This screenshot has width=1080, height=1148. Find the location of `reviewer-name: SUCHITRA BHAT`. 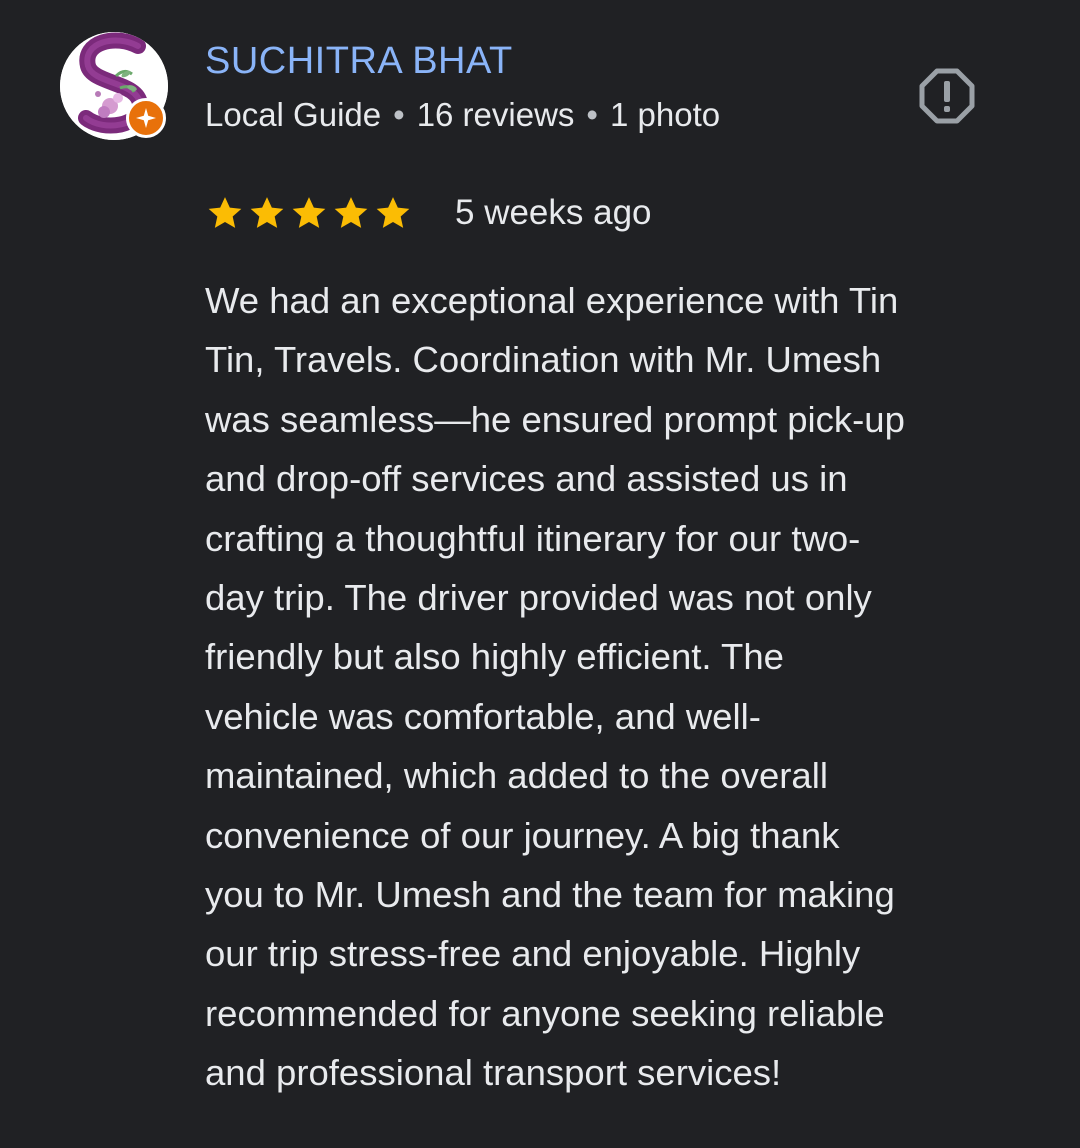

reviewer-name: SUCHITRA BHAT is located at coordinates (359, 61).